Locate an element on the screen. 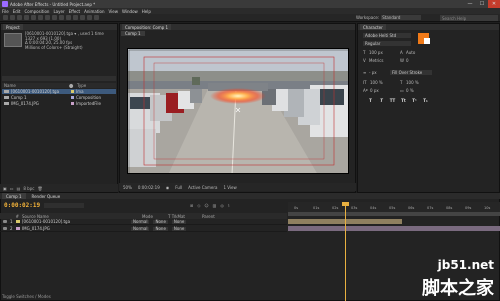 Image resolution: width=500 pixels, height=301 pixels. eraser-tool-icon is located at coordinates (82, 17).